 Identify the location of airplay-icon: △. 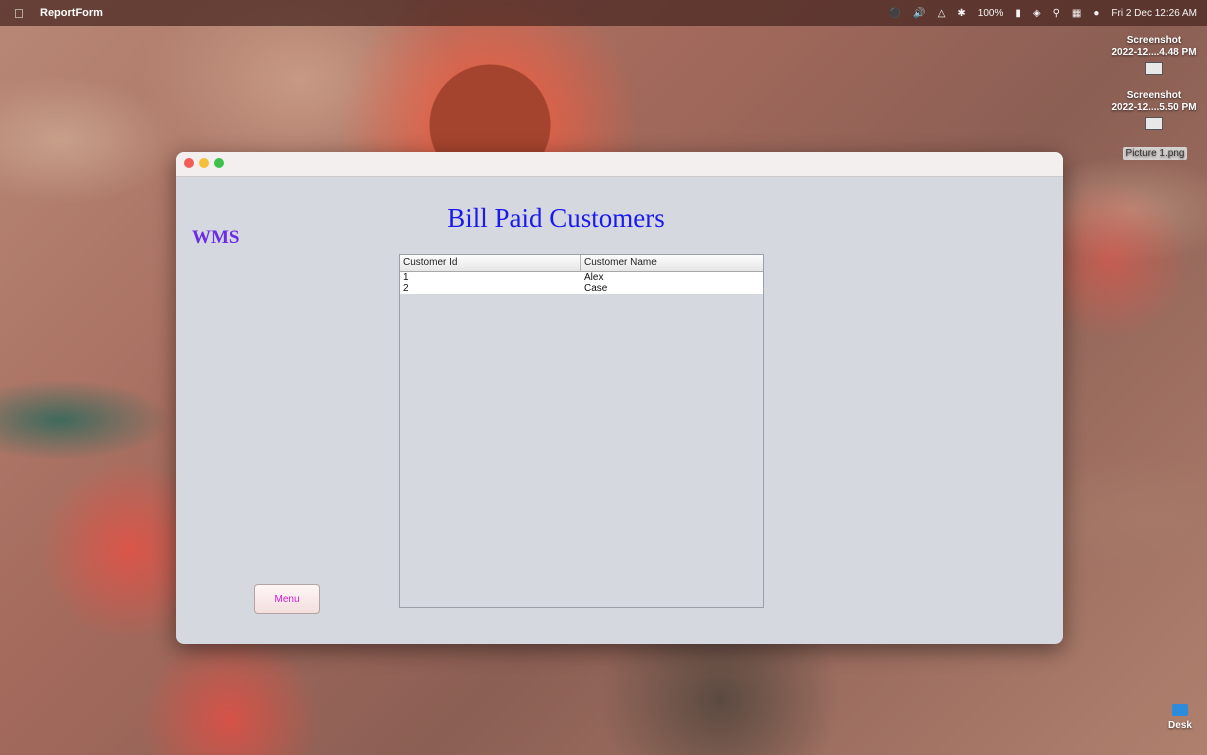
(942, 13).